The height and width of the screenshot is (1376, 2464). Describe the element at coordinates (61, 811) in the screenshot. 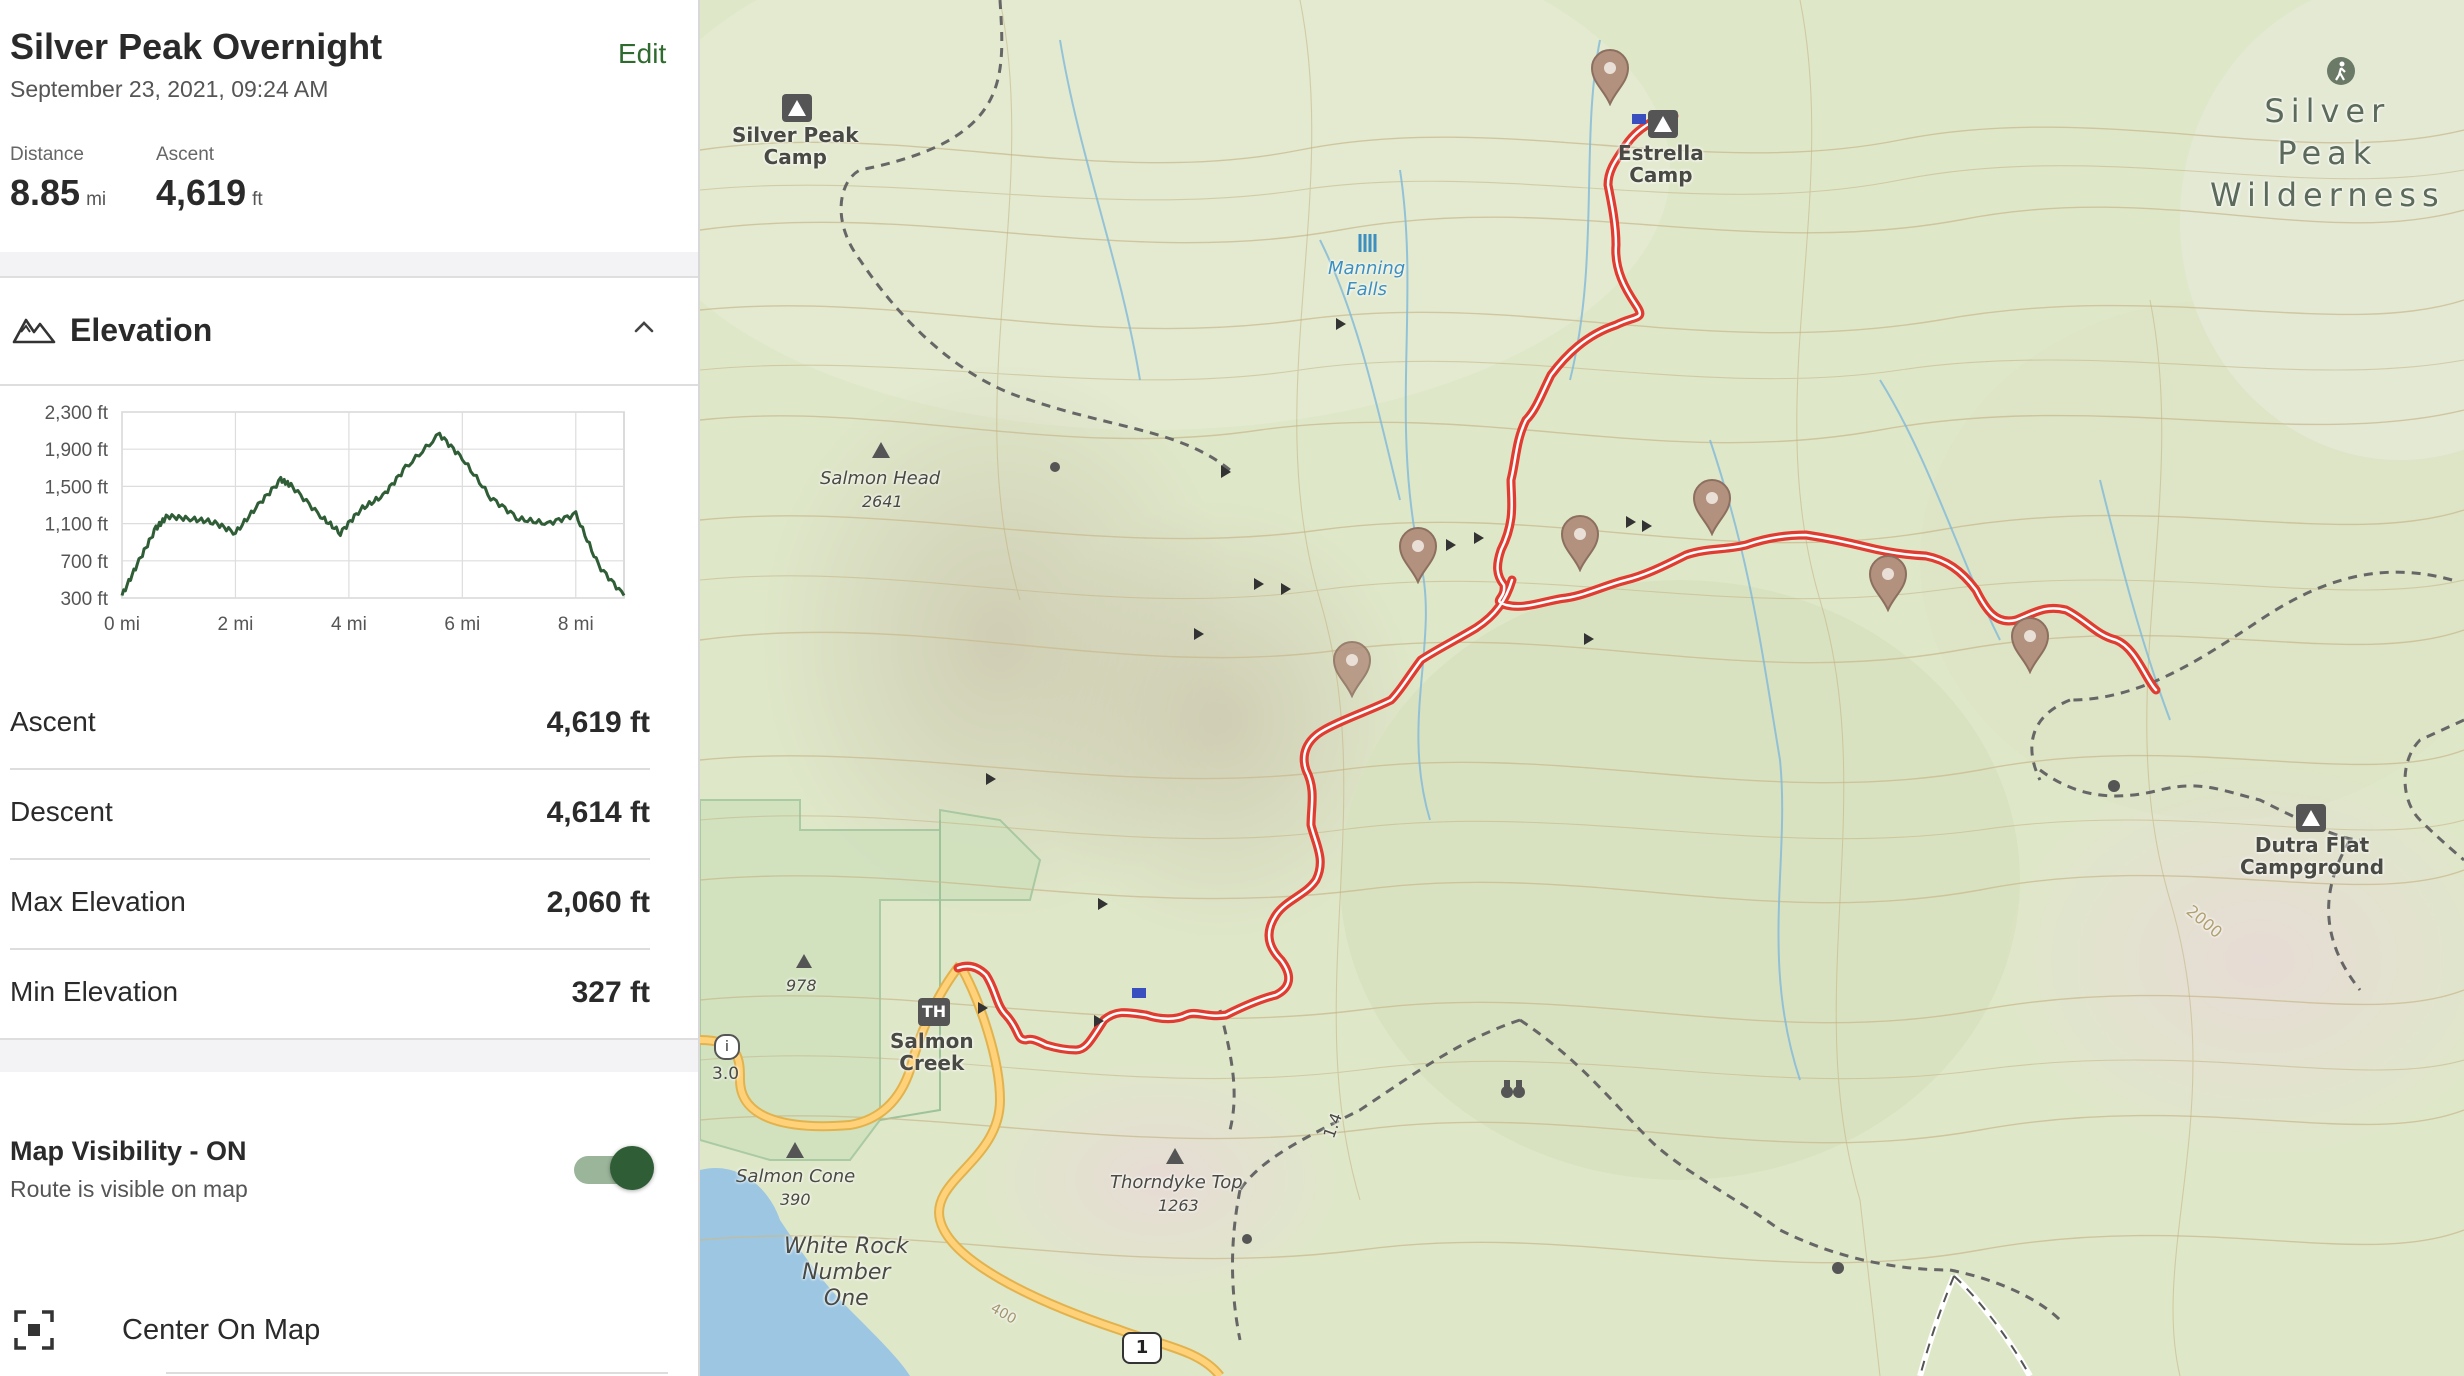

I see `stat-label-descent: Descent` at that location.